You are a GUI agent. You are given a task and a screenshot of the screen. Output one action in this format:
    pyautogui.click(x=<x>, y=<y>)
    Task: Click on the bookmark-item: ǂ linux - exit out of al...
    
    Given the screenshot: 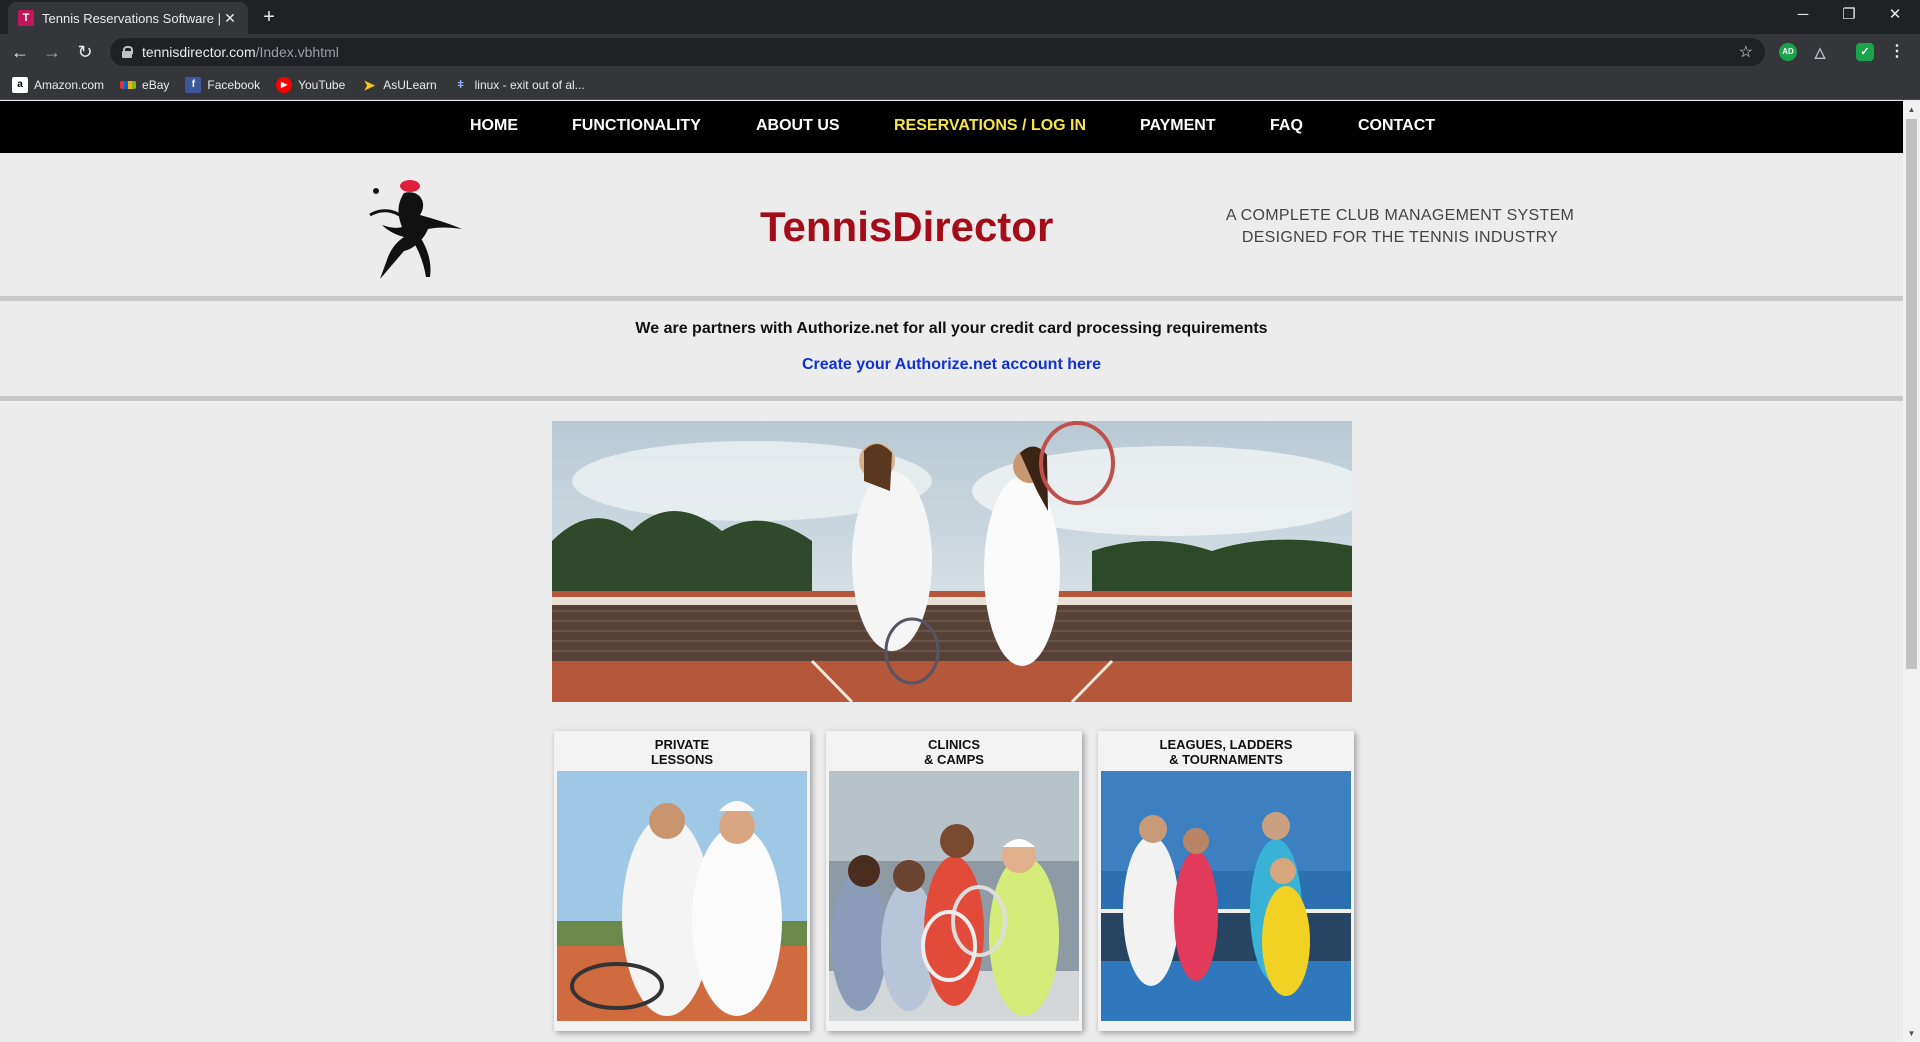 What is the action you would take?
    pyautogui.click(x=519, y=85)
    